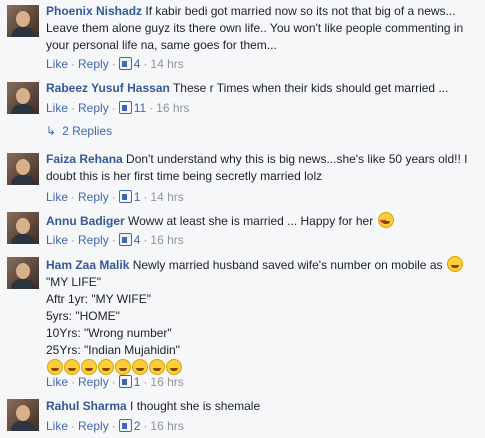 Image resolution: width=485 pixels, height=438 pixels. Describe the element at coordinates (195, 406) in the screenshot. I see `comment-text: I thought she is shemale` at that location.